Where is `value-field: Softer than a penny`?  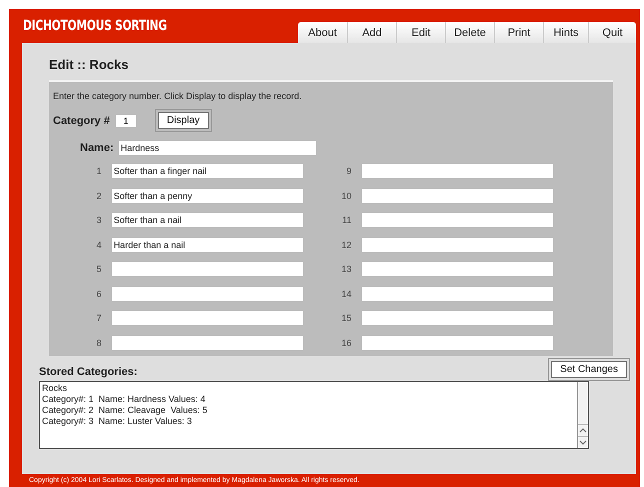
value-field: Softer than a penny is located at coordinates (207, 195).